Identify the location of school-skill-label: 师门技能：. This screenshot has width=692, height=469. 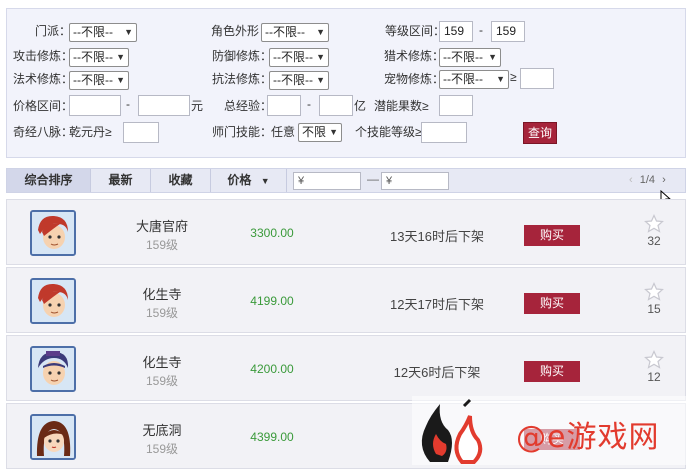
(242, 132).